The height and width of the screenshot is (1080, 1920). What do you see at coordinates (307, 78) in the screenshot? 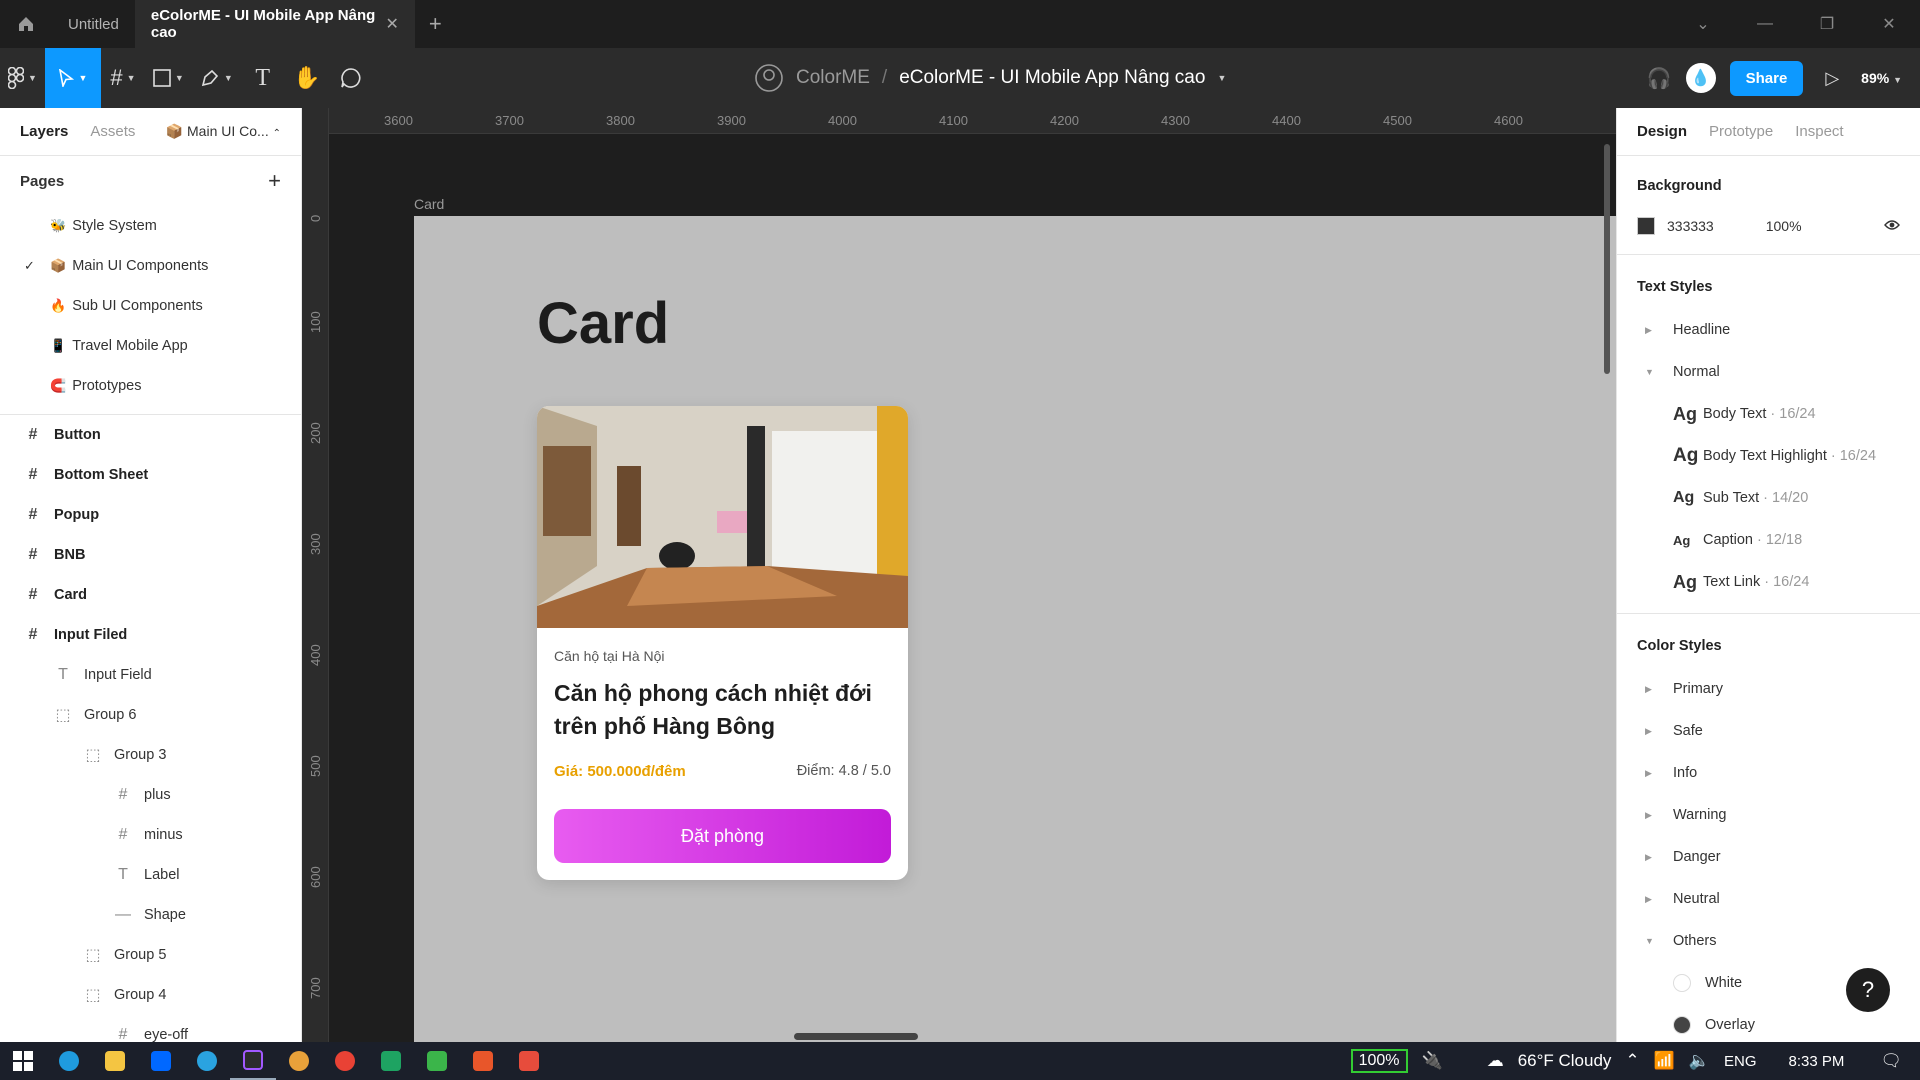
I see `hand-tool-button: ✋` at bounding box center [307, 78].